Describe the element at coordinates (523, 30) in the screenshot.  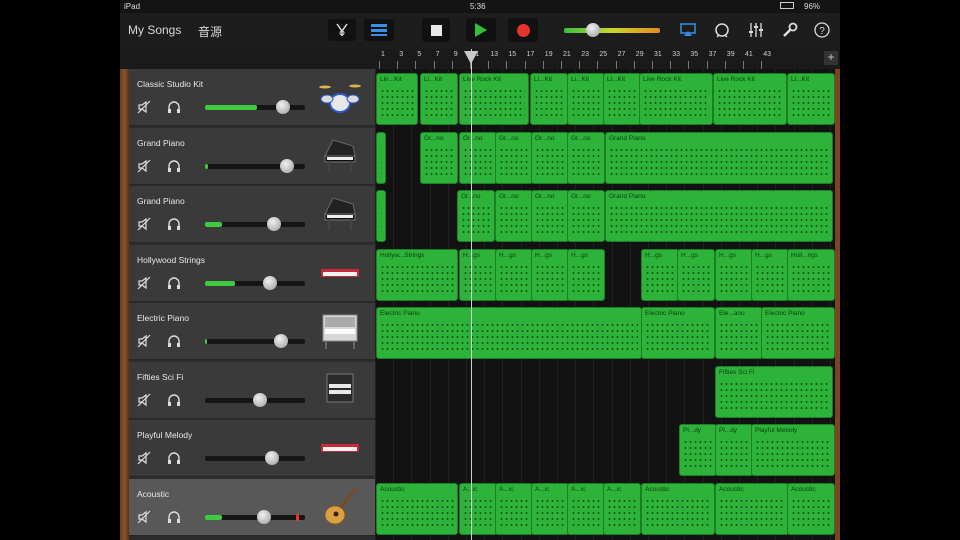
I see `record-button` at that location.